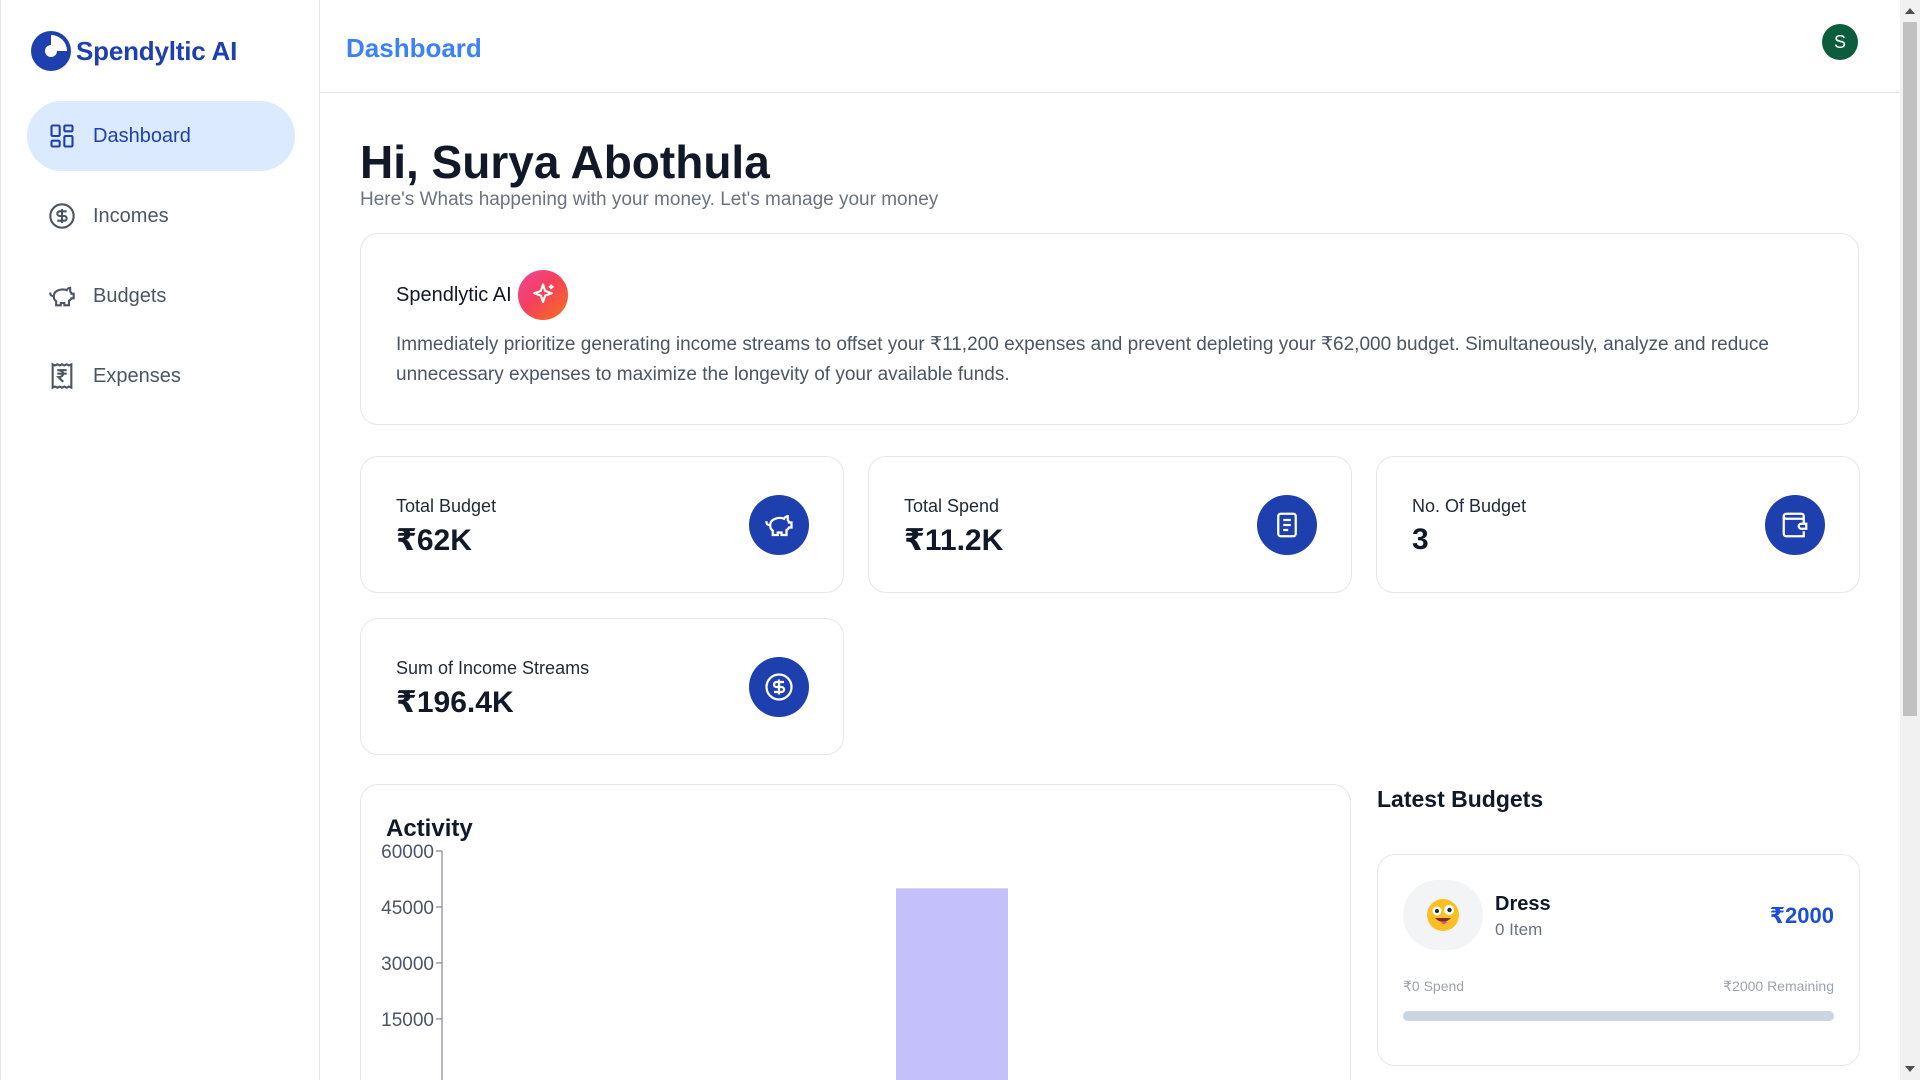 The height and width of the screenshot is (1080, 1920). I want to click on budget-remaining: ₹2000 Remaining, so click(1778, 986).